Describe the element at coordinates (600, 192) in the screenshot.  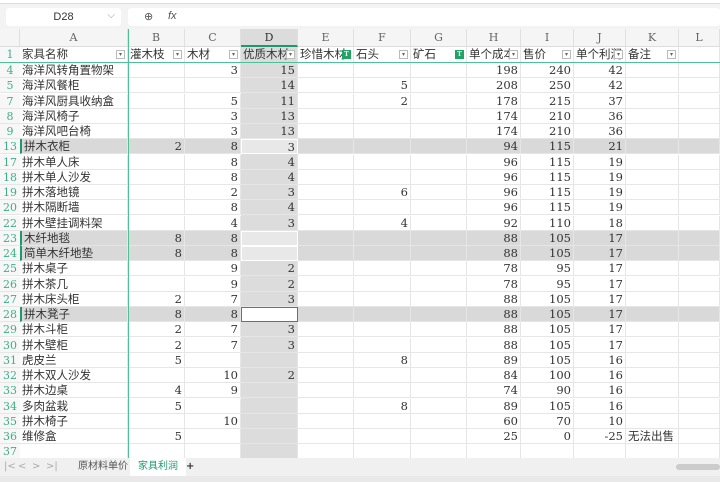
I see `table-cell: 19` at that location.